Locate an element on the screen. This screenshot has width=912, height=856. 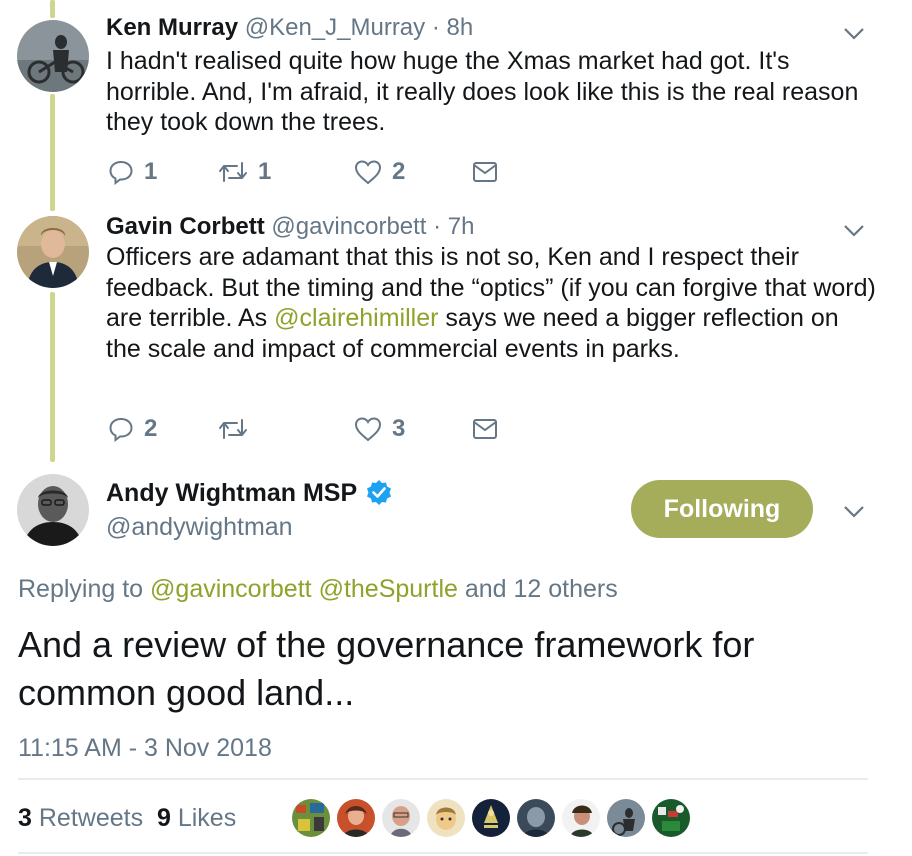
like-count: 3 is located at coordinates (399, 428).